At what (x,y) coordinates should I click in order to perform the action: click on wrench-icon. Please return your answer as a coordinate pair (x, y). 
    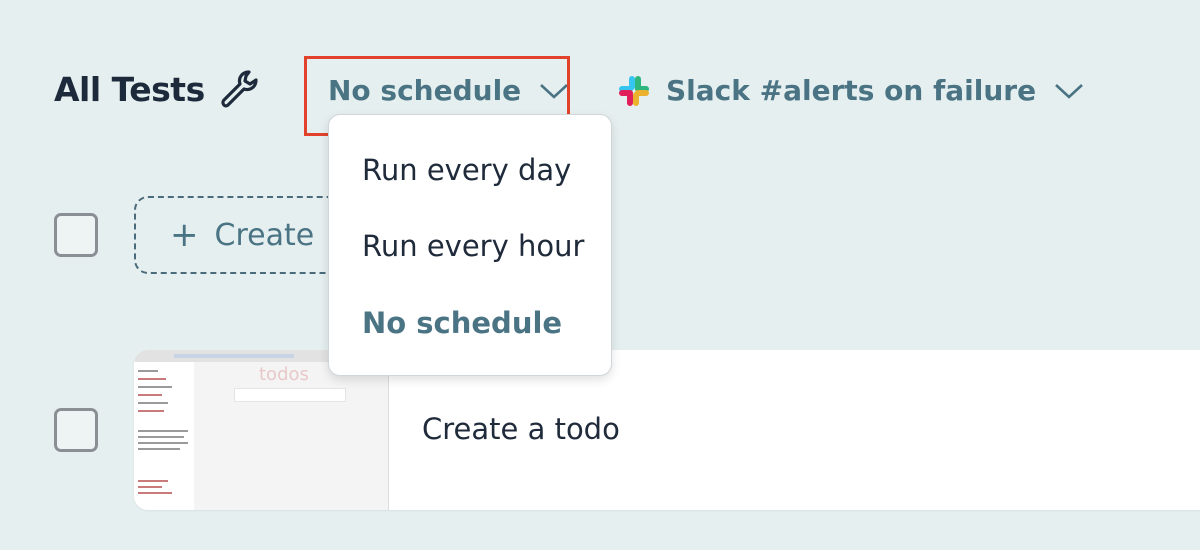
    Looking at the image, I should click on (241, 89).